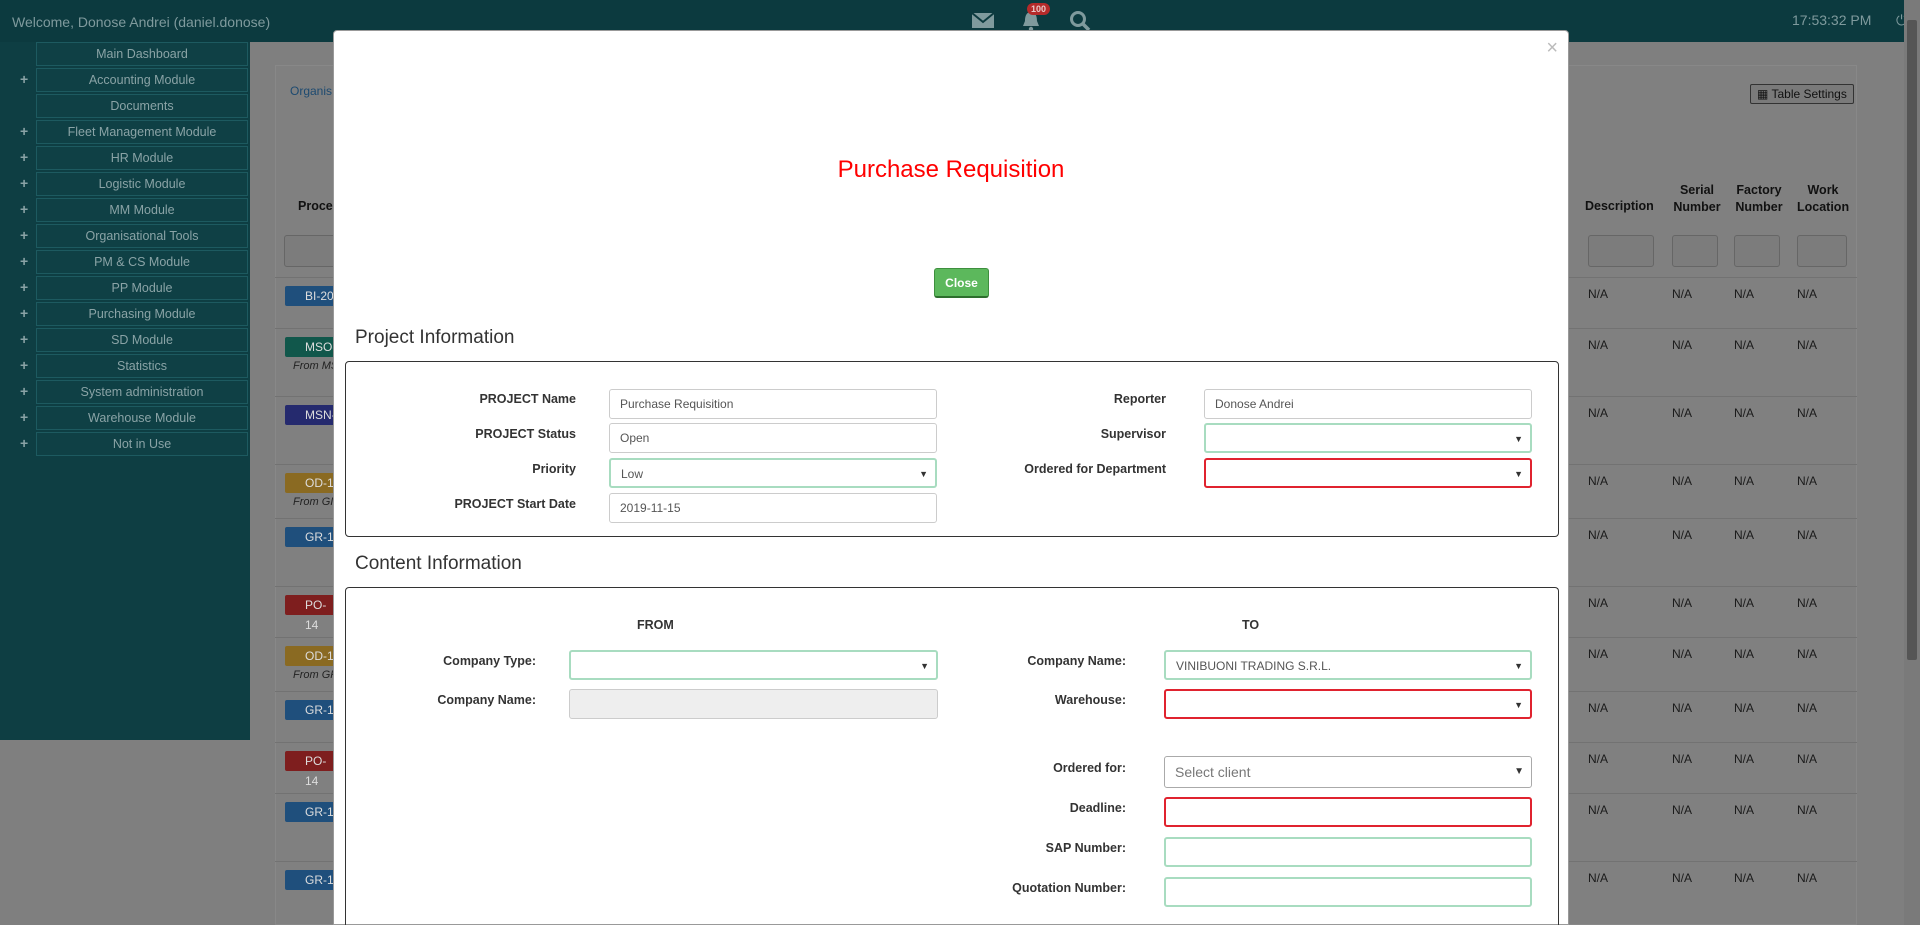 The image size is (1920, 925). I want to click on sidebar-item: System administration, so click(142, 392).